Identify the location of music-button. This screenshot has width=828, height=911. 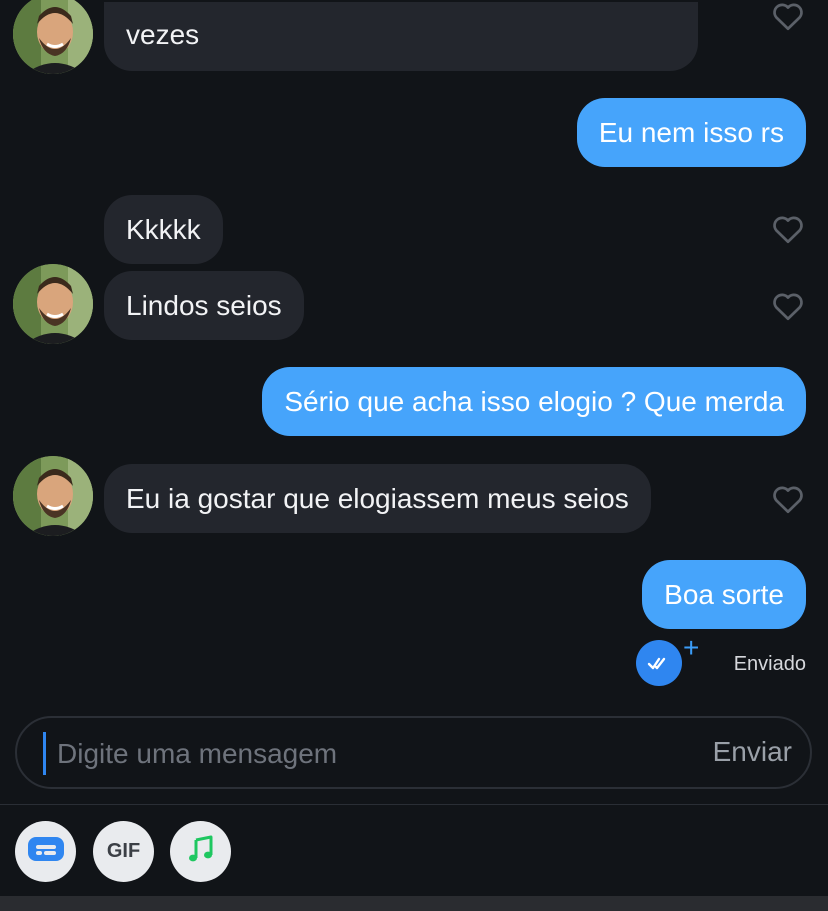
(200, 851).